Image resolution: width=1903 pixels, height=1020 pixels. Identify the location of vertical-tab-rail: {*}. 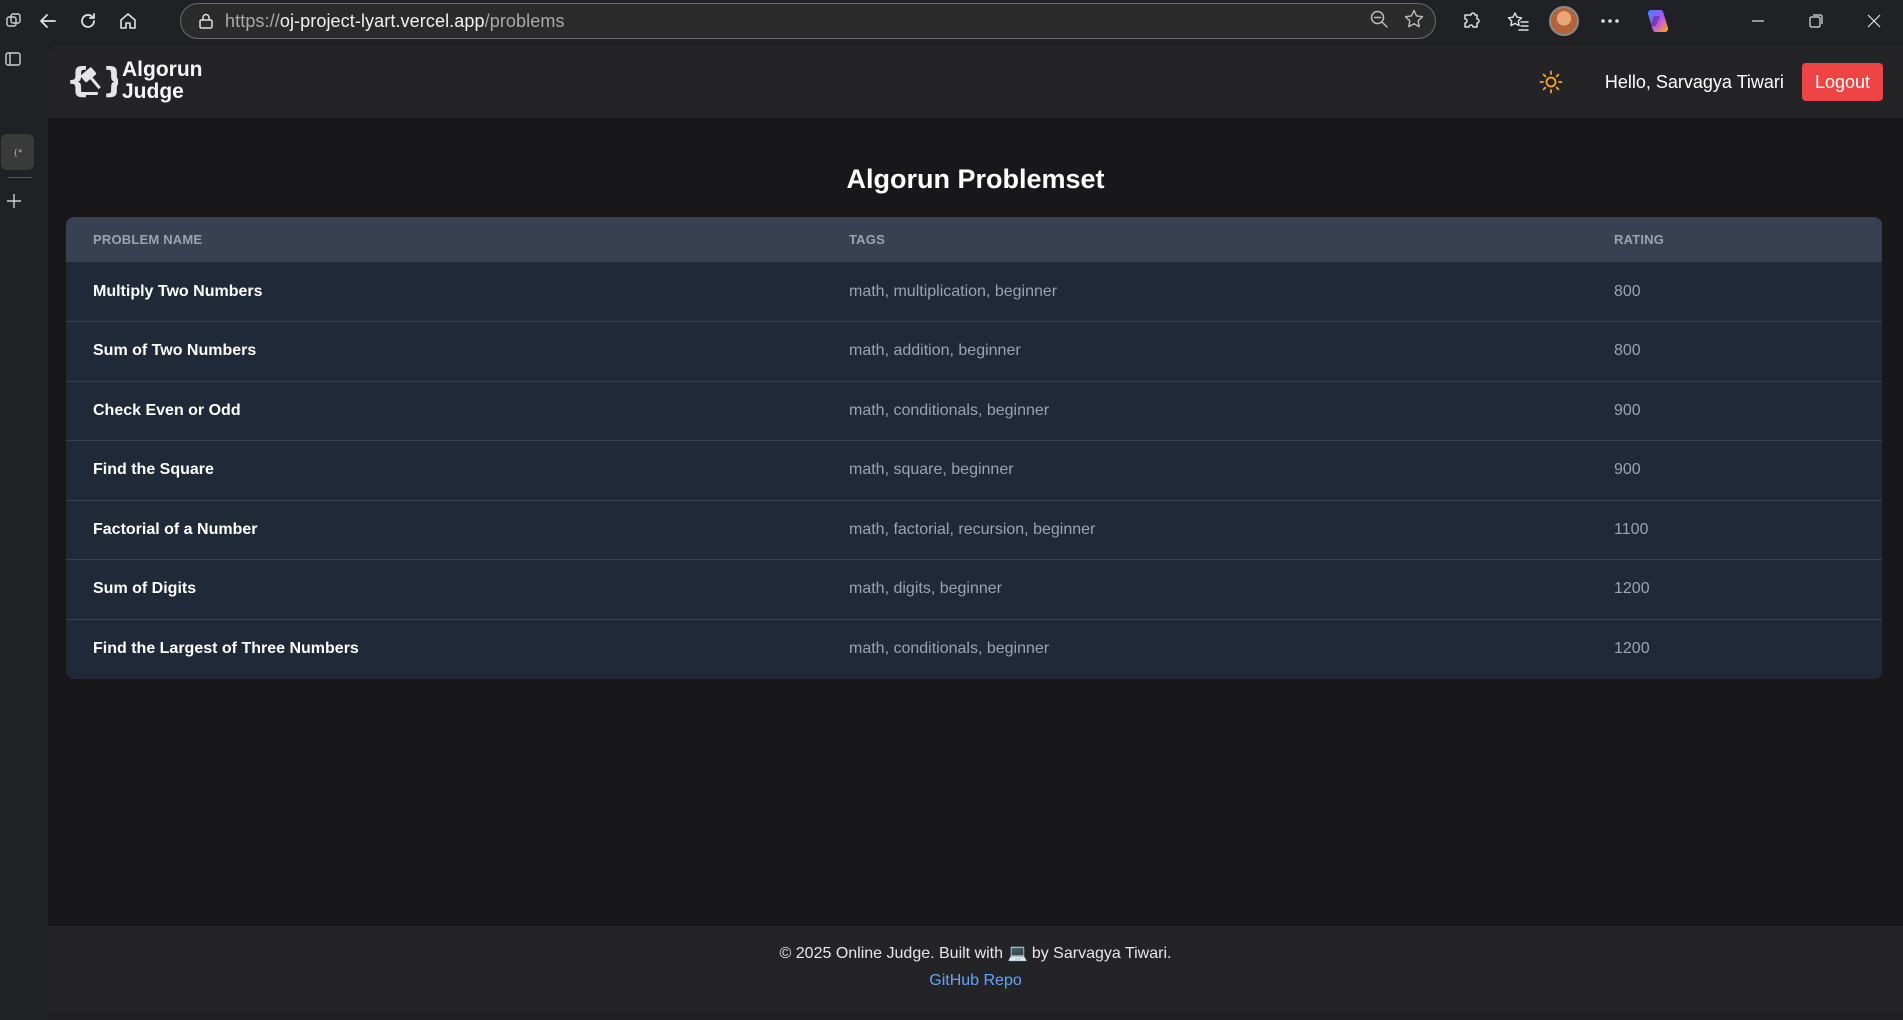
(24, 531).